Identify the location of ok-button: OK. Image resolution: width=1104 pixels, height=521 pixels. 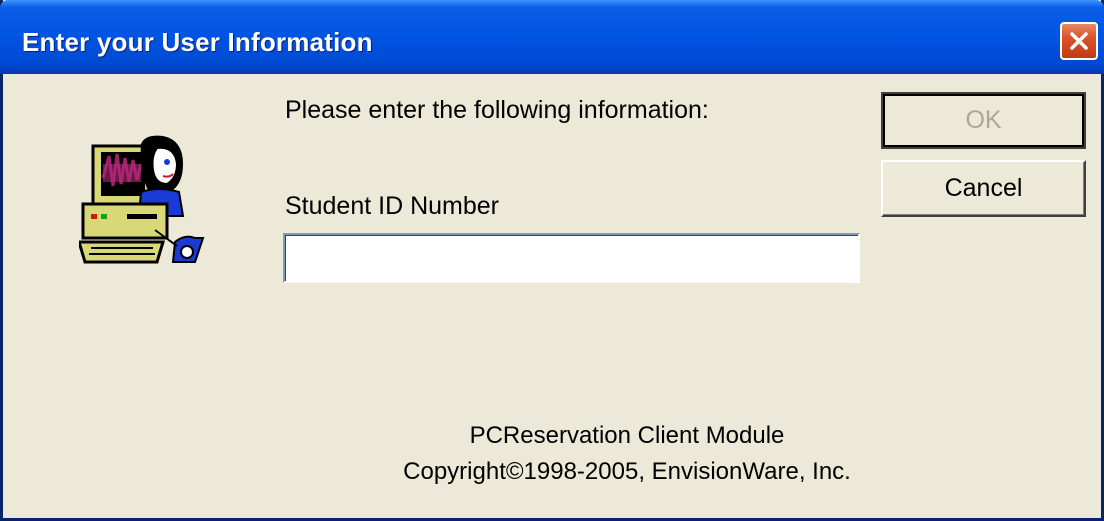
(983, 120).